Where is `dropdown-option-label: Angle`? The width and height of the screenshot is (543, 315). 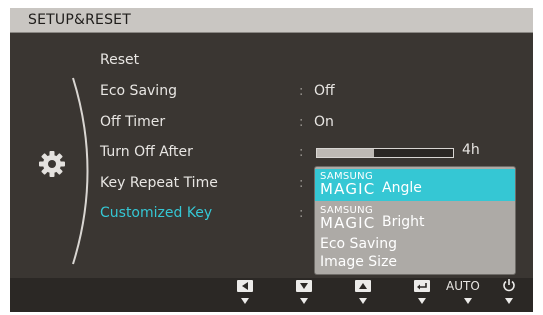
dropdown-option-label: Angle is located at coordinates (402, 188).